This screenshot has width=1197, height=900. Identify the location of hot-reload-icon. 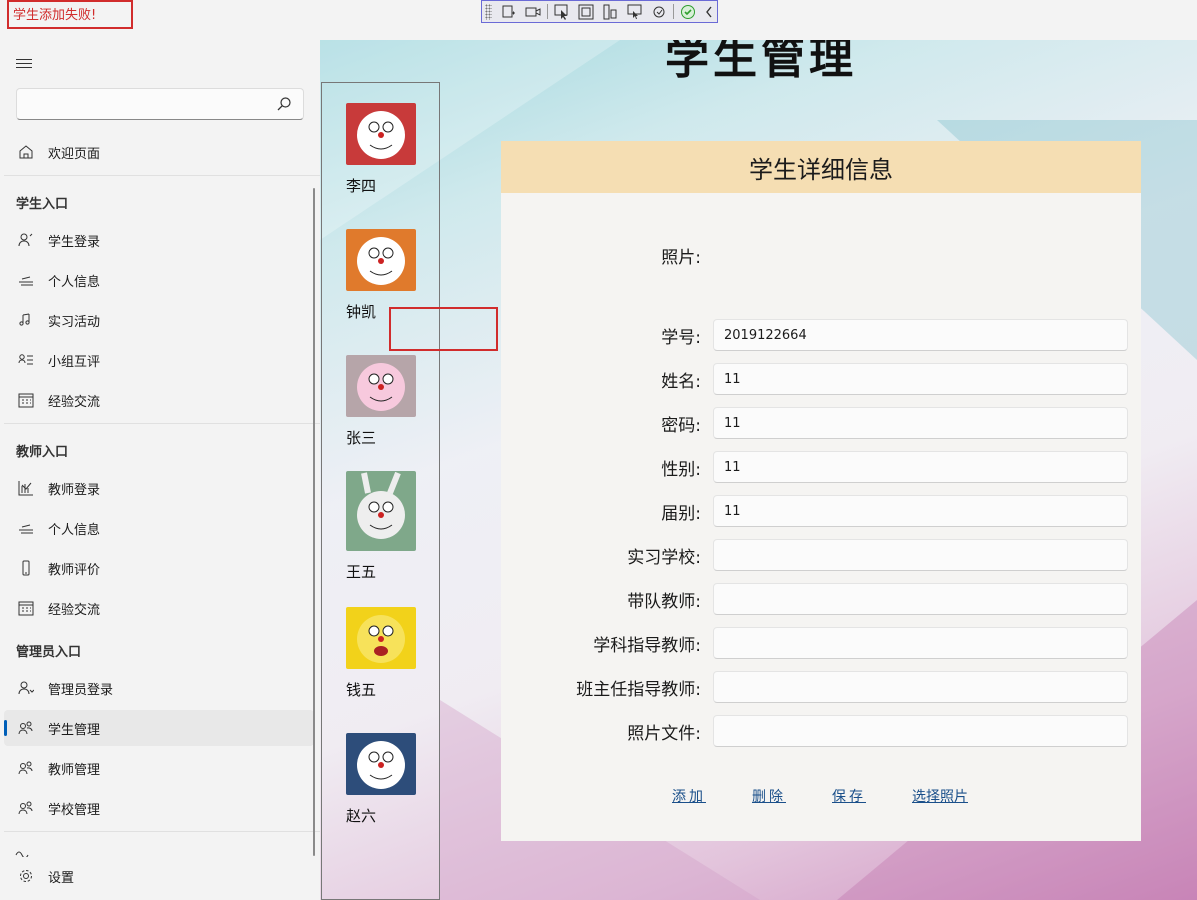
(635, 11).